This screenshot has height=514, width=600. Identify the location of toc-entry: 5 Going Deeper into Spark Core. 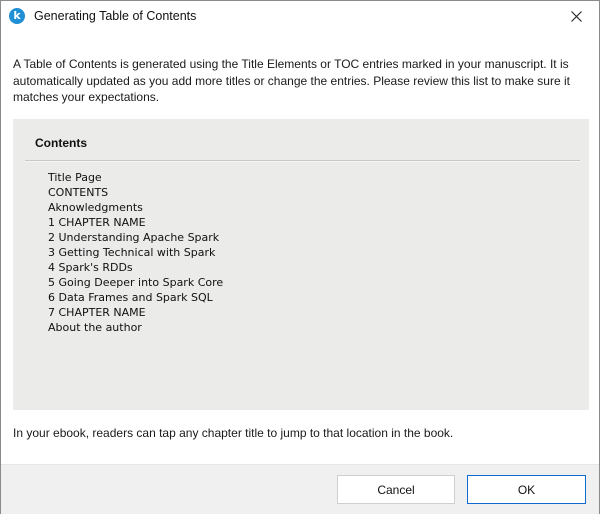
(136, 282).